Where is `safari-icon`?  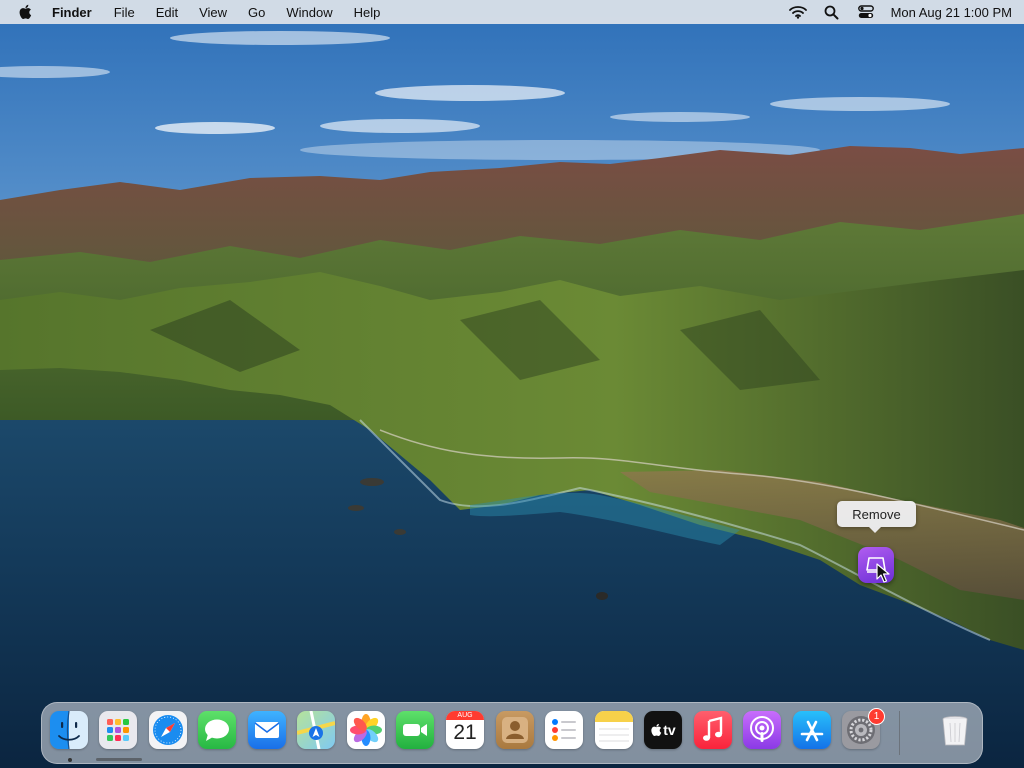
safari-icon is located at coordinates (168, 730).